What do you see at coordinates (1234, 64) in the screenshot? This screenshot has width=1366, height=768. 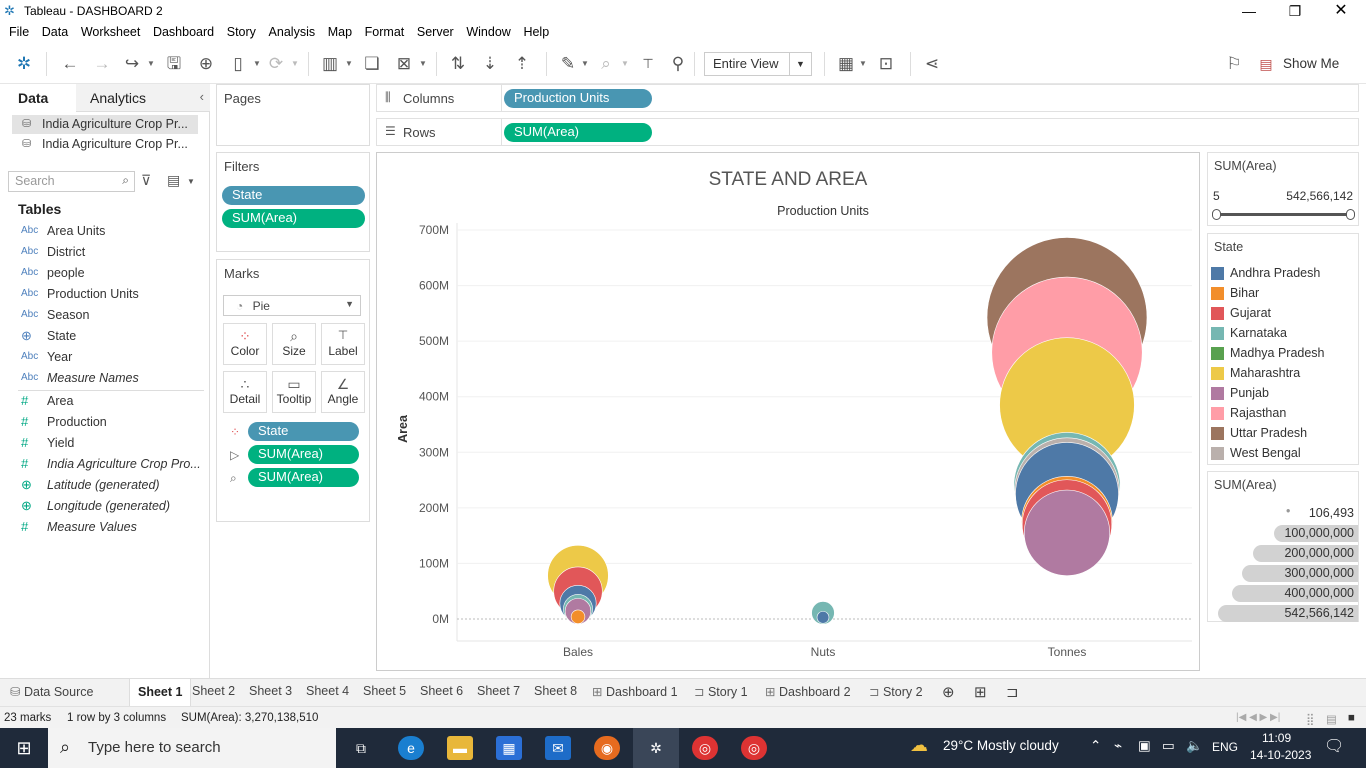 I see `pin-icon: ⚐` at bounding box center [1234, 64].